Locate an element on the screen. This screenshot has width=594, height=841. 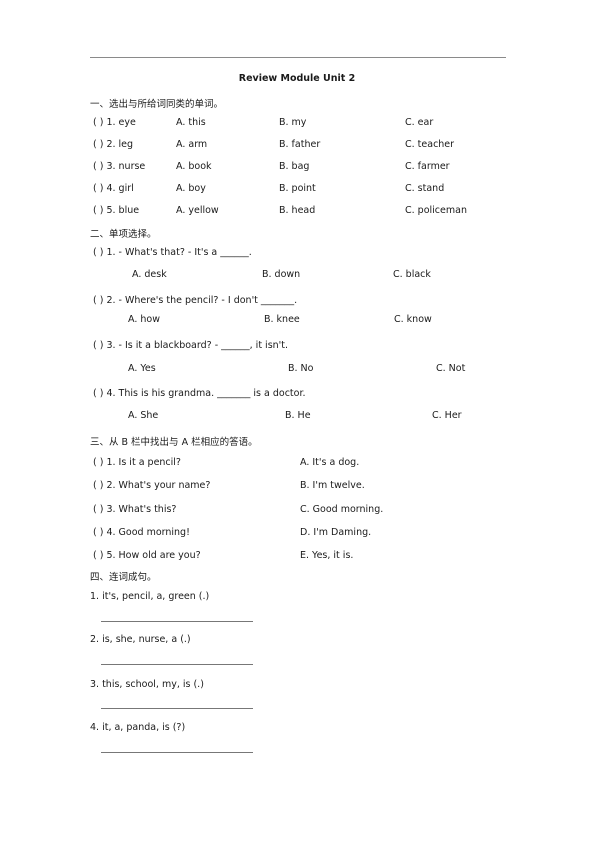
s3-q5: ( ) 5. How old are you? is located at coordinates (147, 555).